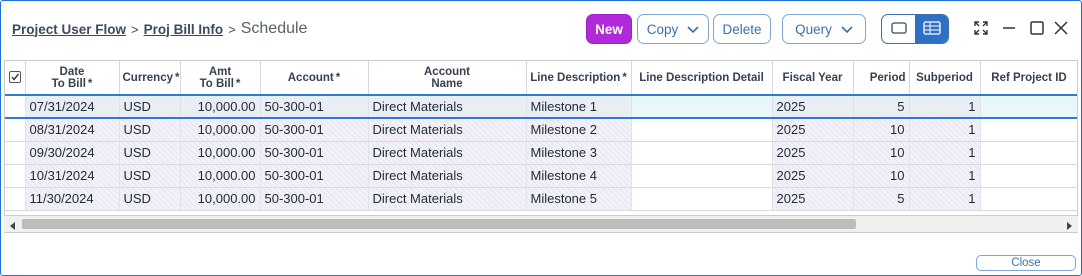 The width and height of the screenshot is (1082, 276). What do you see at coordinates (447, 71) in the screenshot?
I see `column-header-line: Account` at bounding box center [447, 71].